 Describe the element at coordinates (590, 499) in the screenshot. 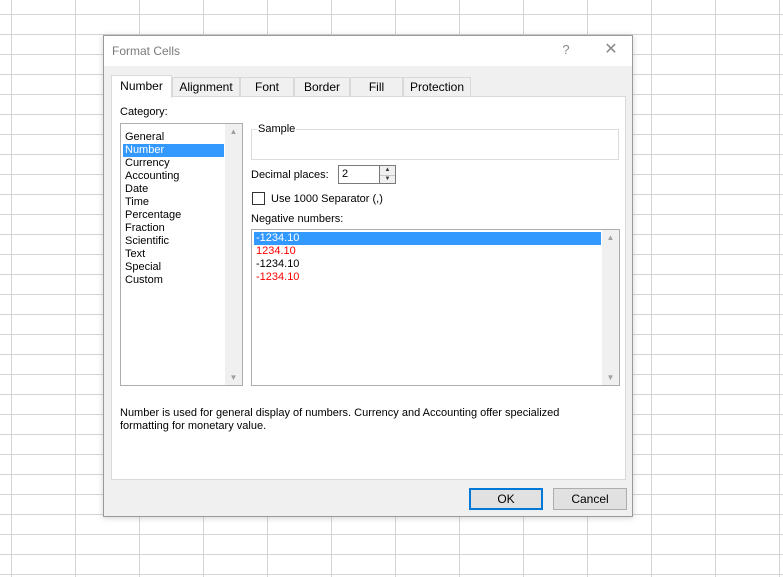

I see `cancel-button: Cancel` at that location.